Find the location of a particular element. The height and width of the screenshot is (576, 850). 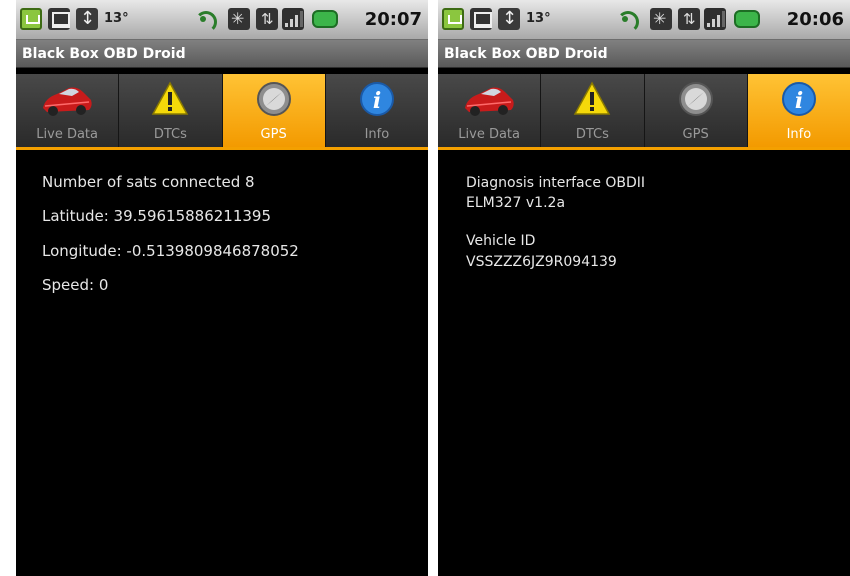

status-bar: 13° 20:07 is located at coordinates (222, 20).